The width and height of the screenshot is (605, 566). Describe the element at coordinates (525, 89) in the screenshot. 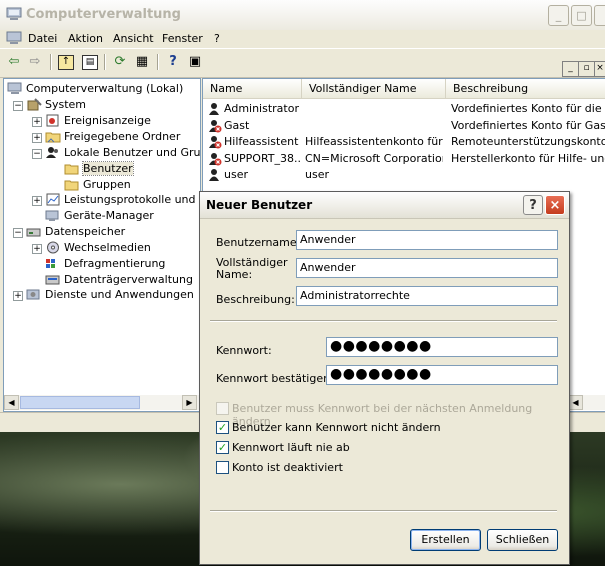

I see `column-header-description: Beschreibung` at that location.